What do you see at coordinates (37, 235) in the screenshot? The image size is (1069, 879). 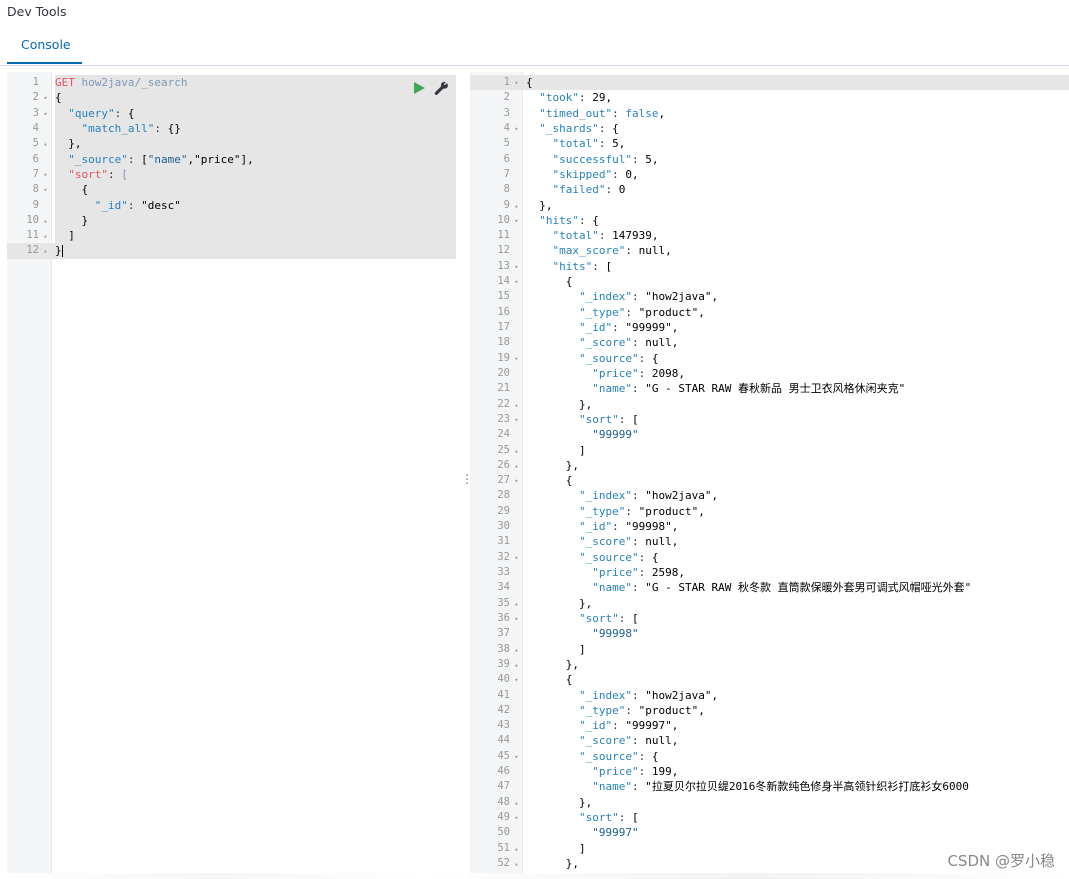 I see `line-number: 11 ▴` at bounding box center [37, 235].